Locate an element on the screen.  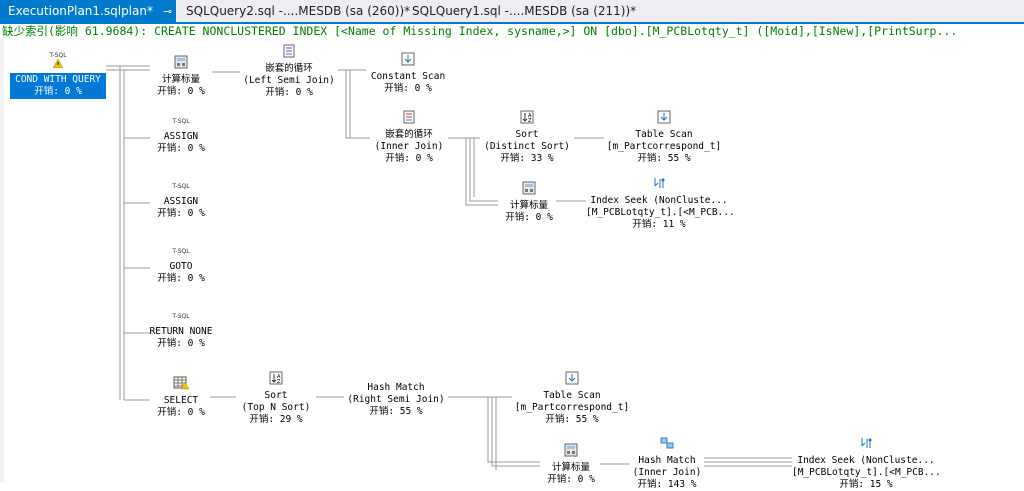
node-table-scan-1: Table Scan [m_Partcorrespond_t] 开销: 55 % is located at coordinates (664, 137).